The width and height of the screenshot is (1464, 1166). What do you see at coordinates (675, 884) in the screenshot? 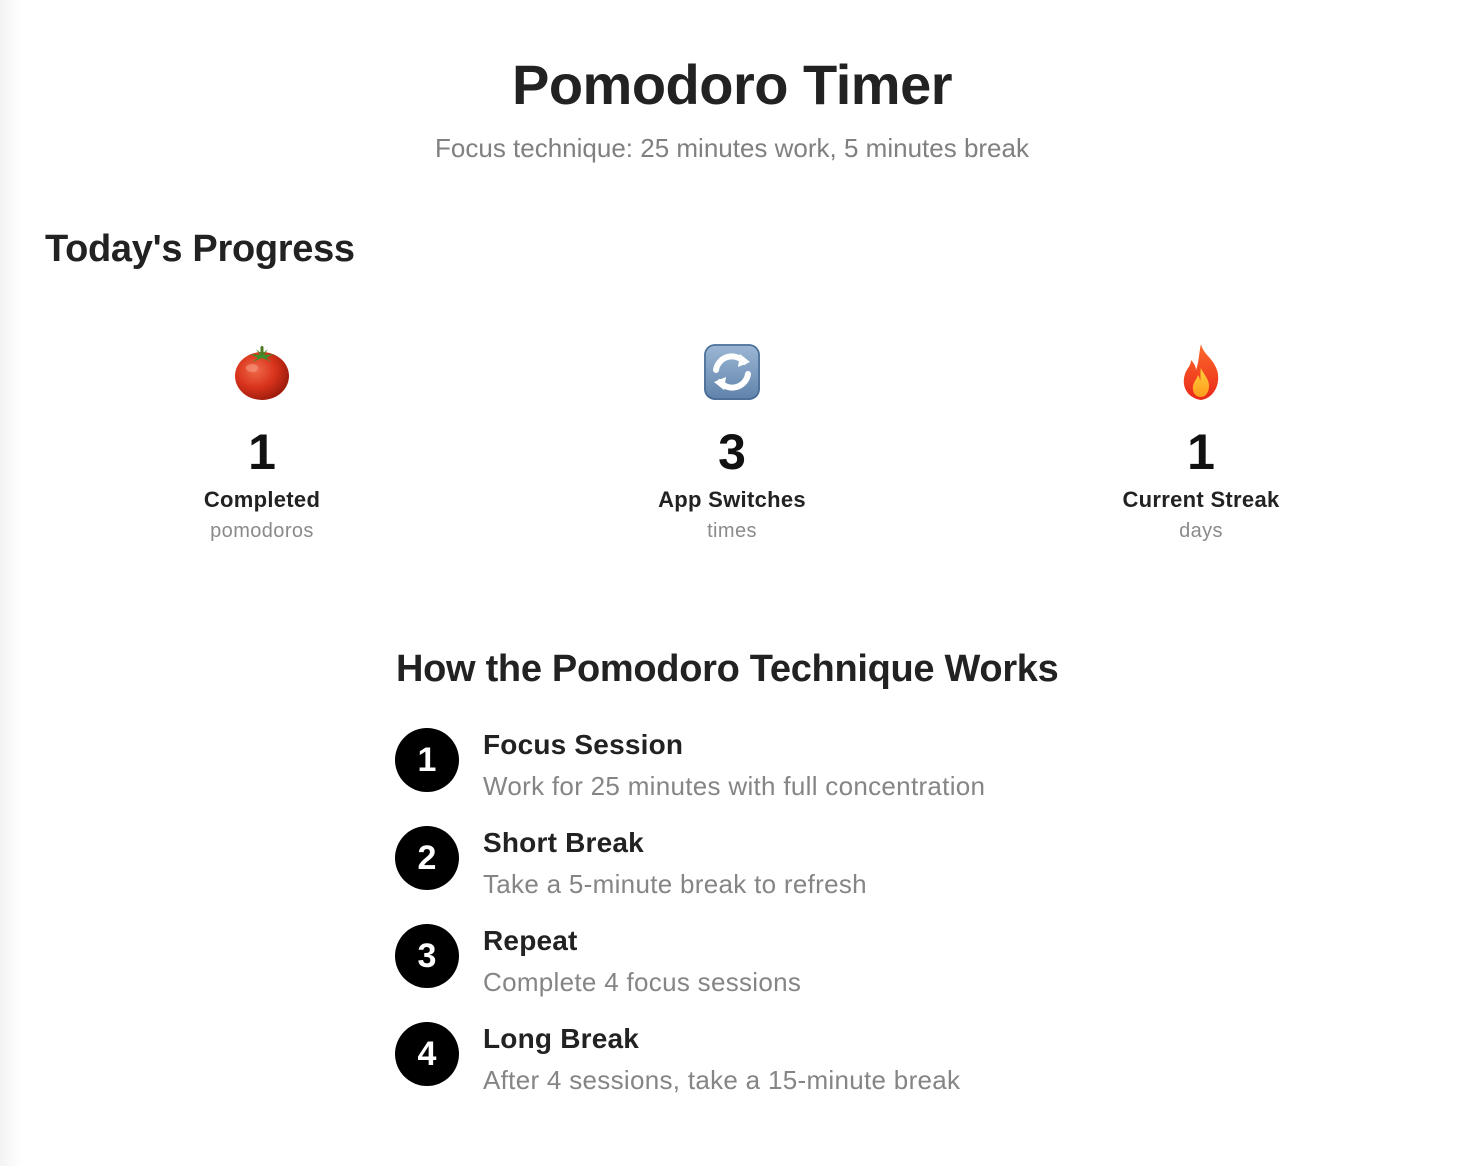
I see `step-description: Take a 5-minute break to refresh` at bounding box center [675, 884].